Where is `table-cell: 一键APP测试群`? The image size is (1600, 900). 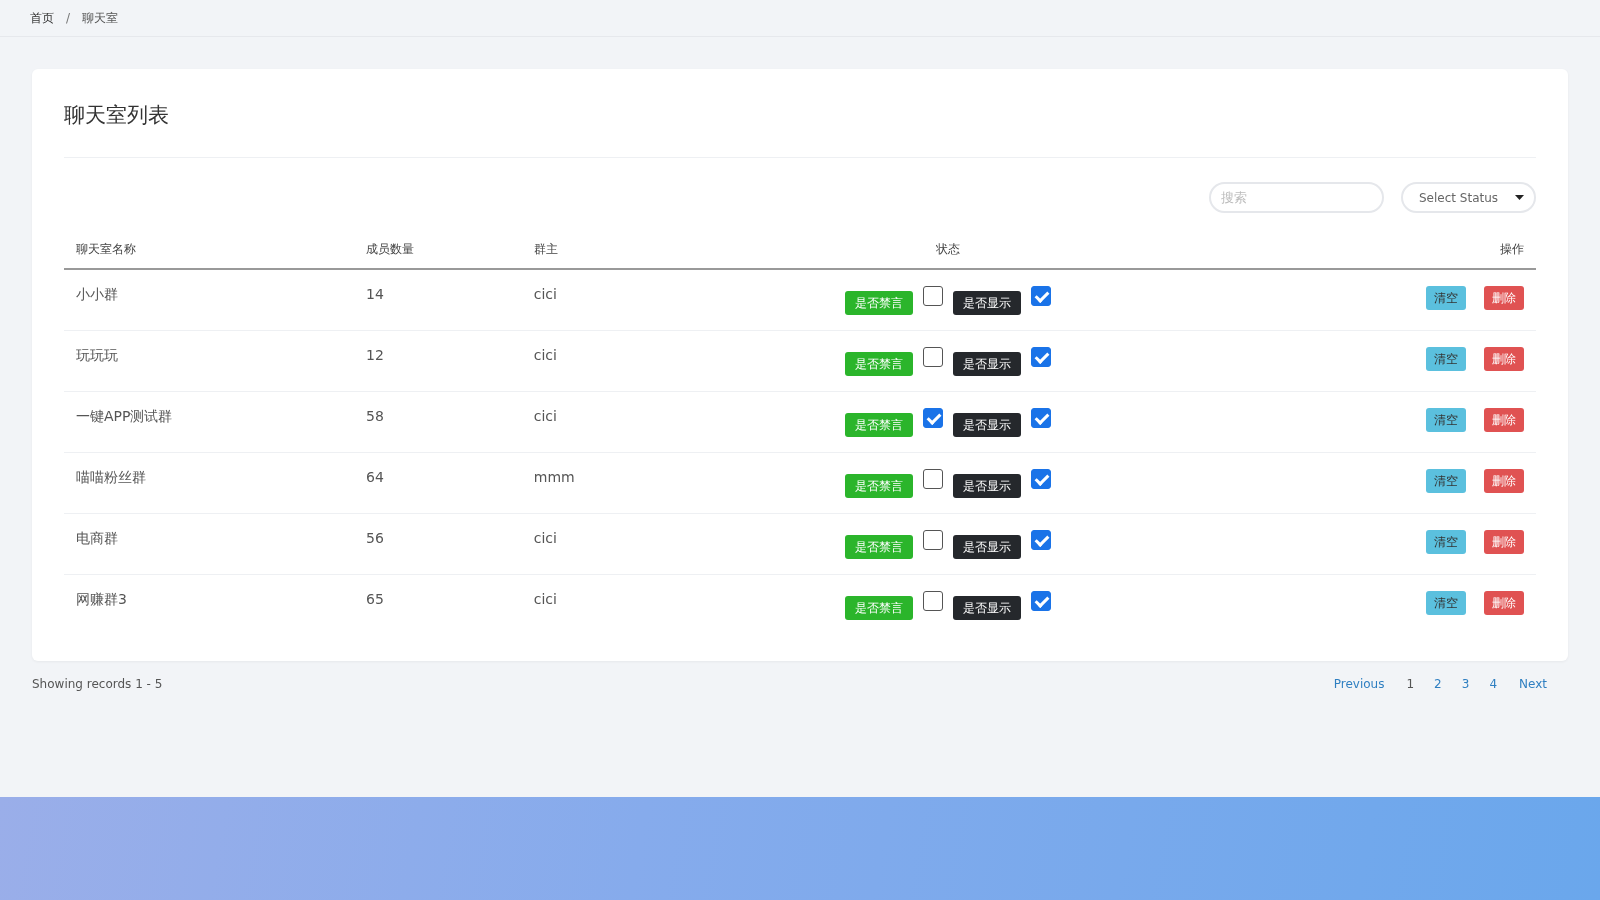 table-cell: 一键APP测试群 is located at coordinates (209, 422).